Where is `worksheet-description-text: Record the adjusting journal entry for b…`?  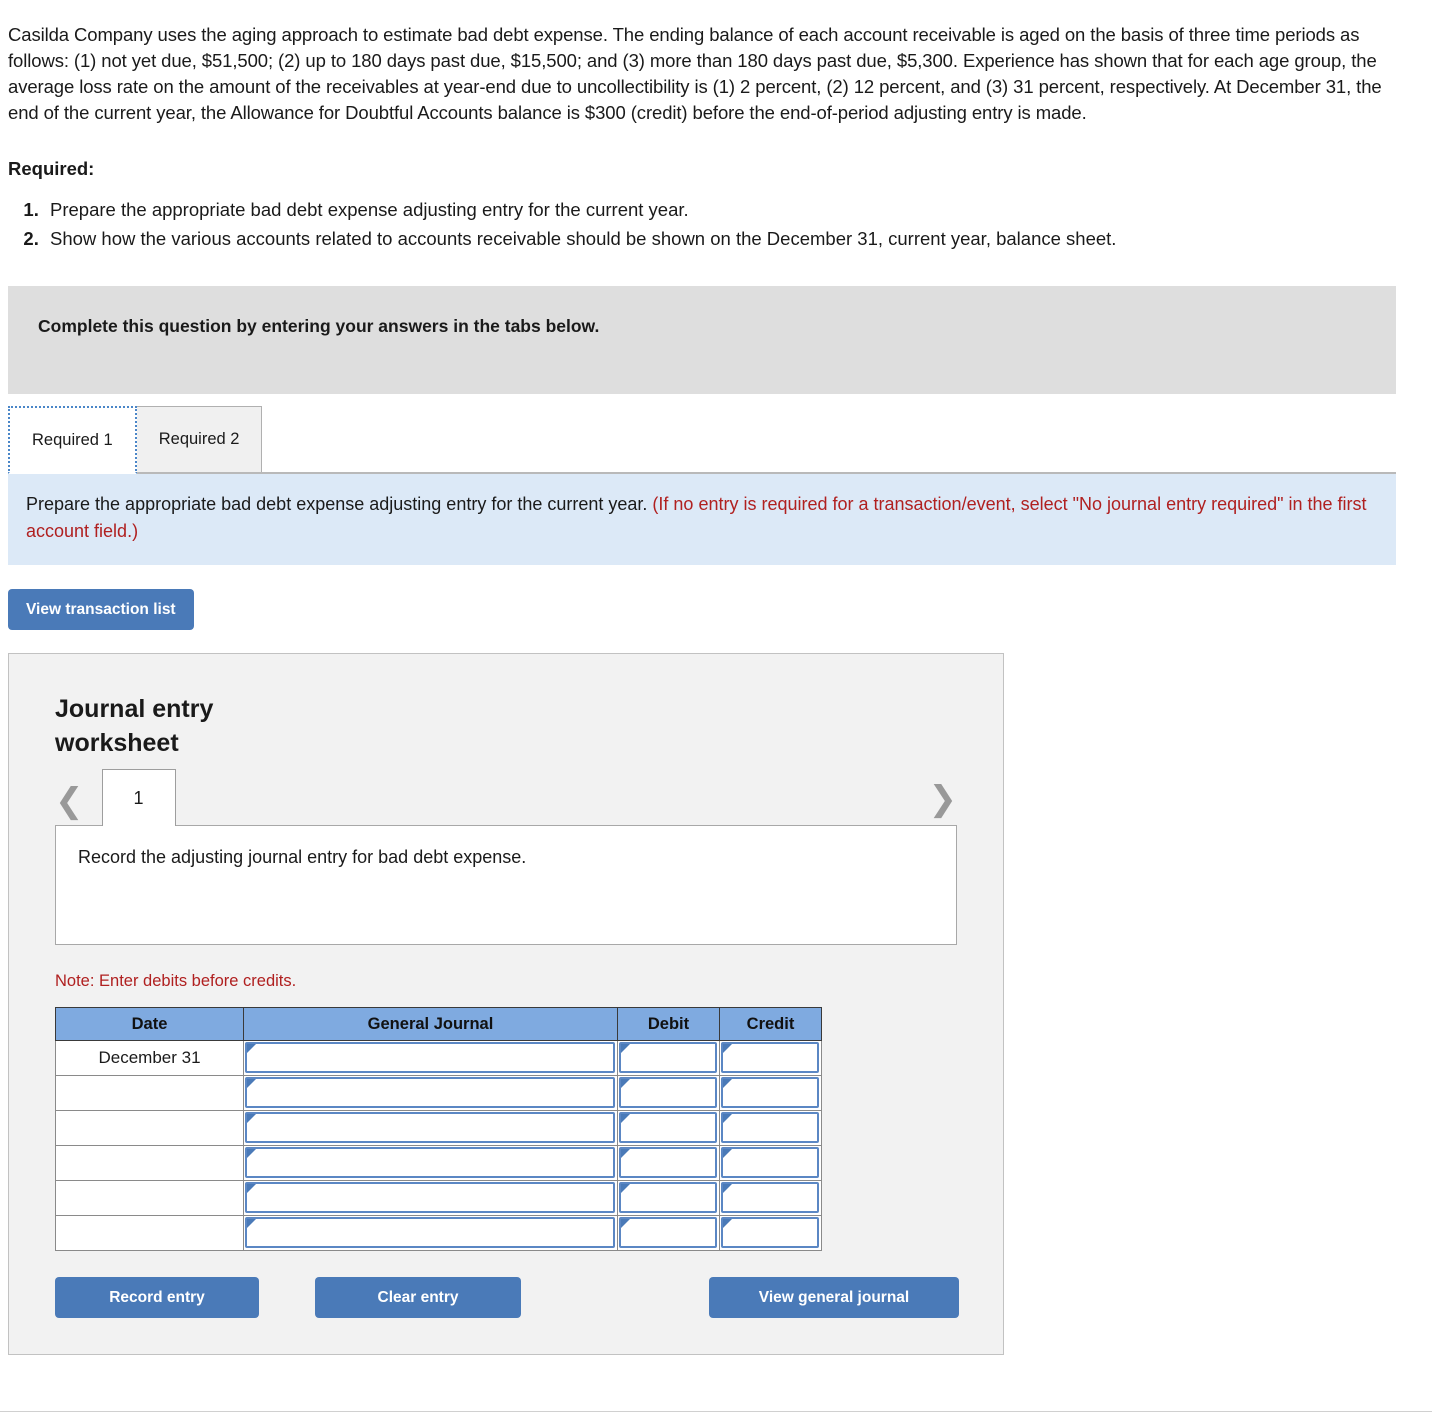
worksheet-description-text: Record the adjusting journal entry for b… is located at coordinates (302, 857).